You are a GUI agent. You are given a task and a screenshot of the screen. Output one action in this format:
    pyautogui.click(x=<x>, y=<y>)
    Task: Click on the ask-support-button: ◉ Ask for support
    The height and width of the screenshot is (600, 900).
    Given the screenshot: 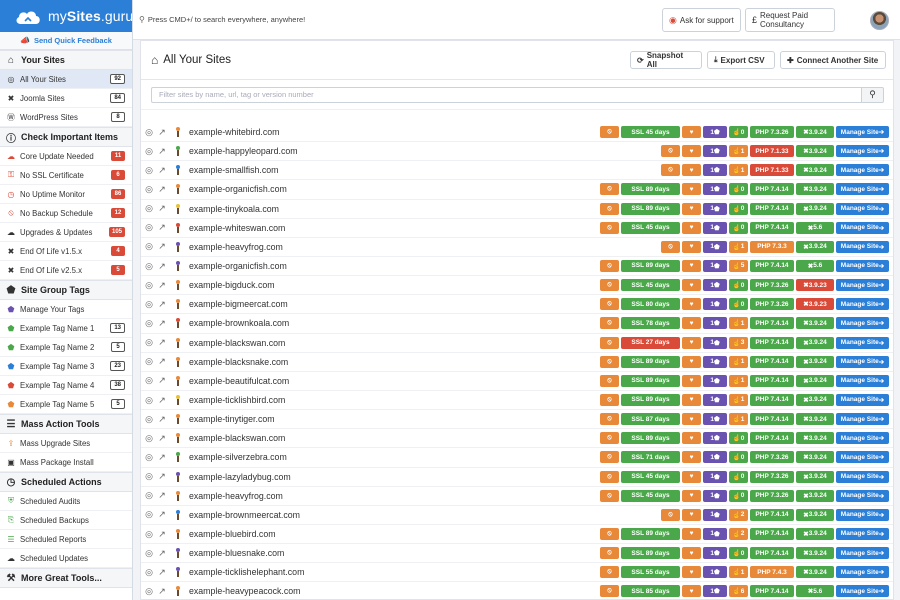 What is the action you would take?
    pyautogui.click(x=701, y=20)
    